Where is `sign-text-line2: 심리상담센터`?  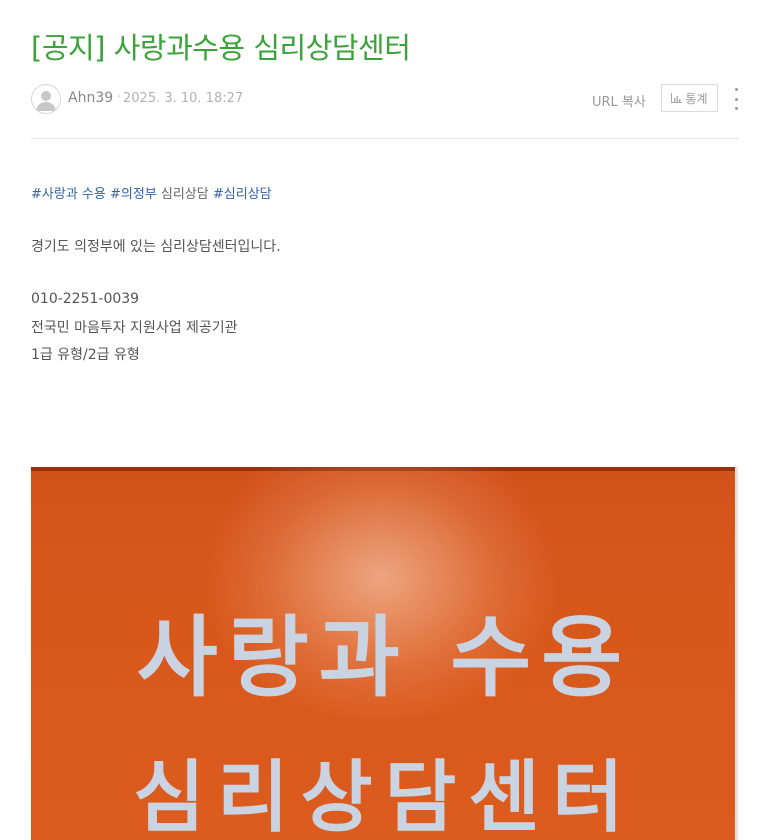
sign-text-line2: 심리상담센터 is located at coordinates (384, 796).